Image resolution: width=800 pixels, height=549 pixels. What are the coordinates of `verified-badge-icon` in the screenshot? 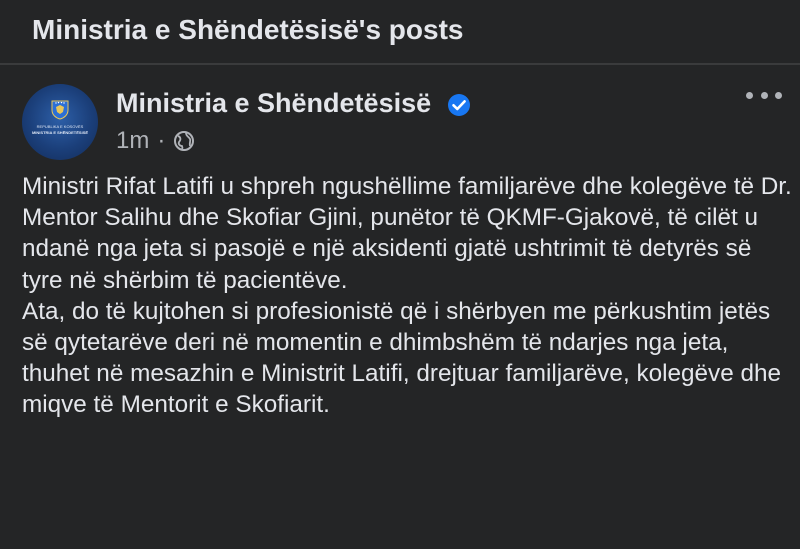 It's located at (459, 105).